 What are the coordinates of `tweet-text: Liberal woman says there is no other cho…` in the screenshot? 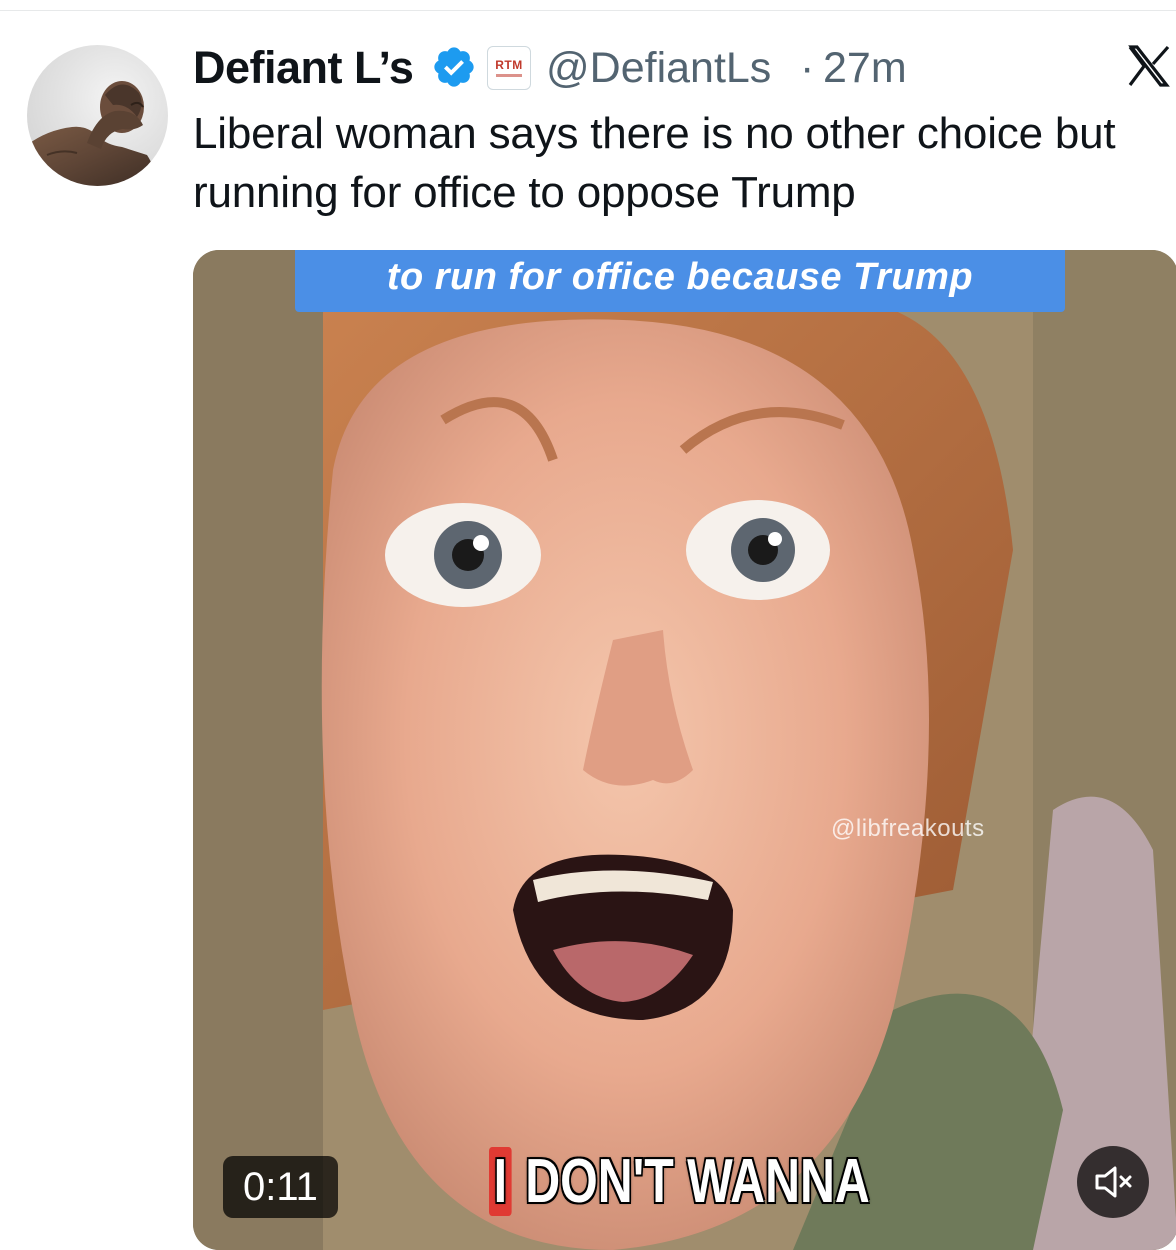 It's located at (654, 163).